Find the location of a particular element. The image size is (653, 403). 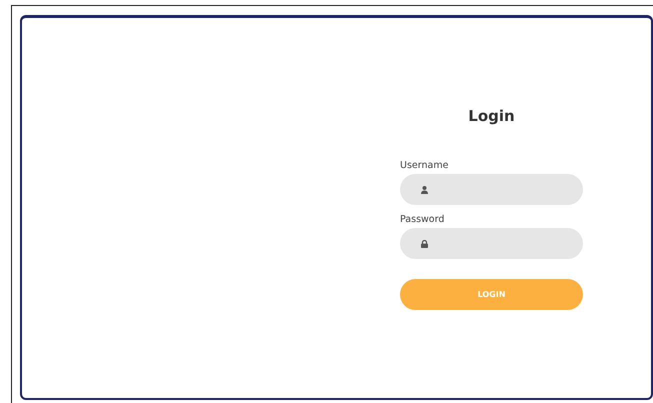

lock-icon is located at coordinates (424, 244).